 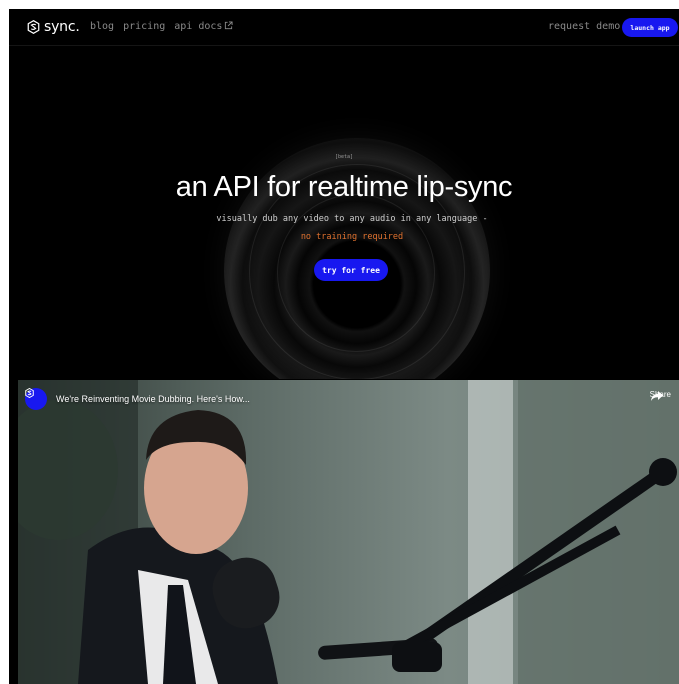 What do you see at coordinates (144, 26) in the screenshot?
I see `nav-link-pricing: pricing` at bounding box center [144, 26].